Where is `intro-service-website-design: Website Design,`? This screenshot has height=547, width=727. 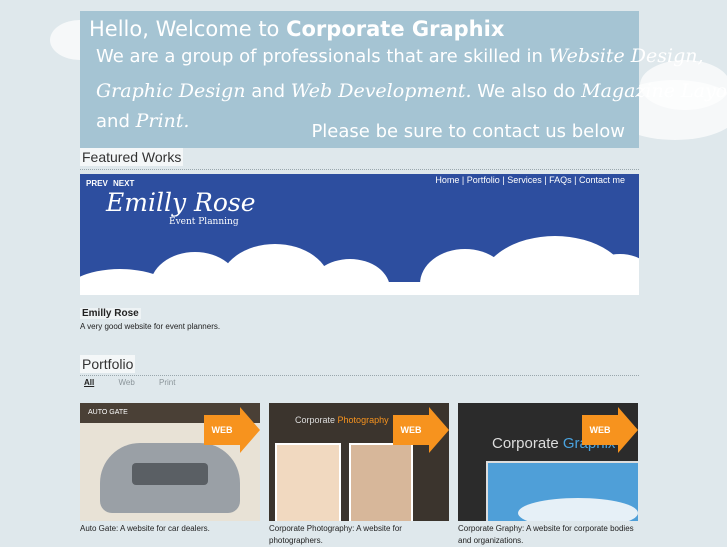
intro-service-website-design: Website Design, is located at coordinates (626, 56).